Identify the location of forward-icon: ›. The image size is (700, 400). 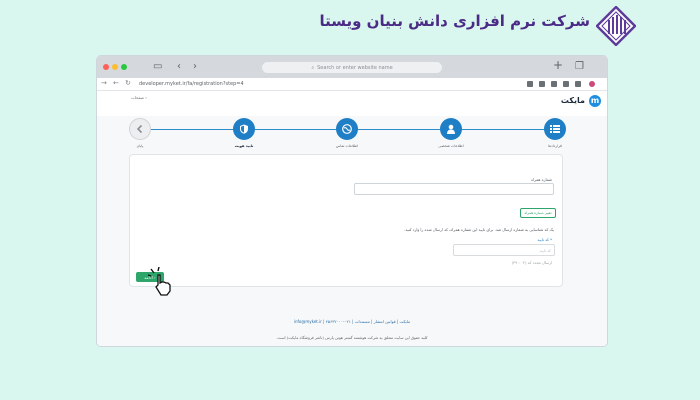
(195, 67).